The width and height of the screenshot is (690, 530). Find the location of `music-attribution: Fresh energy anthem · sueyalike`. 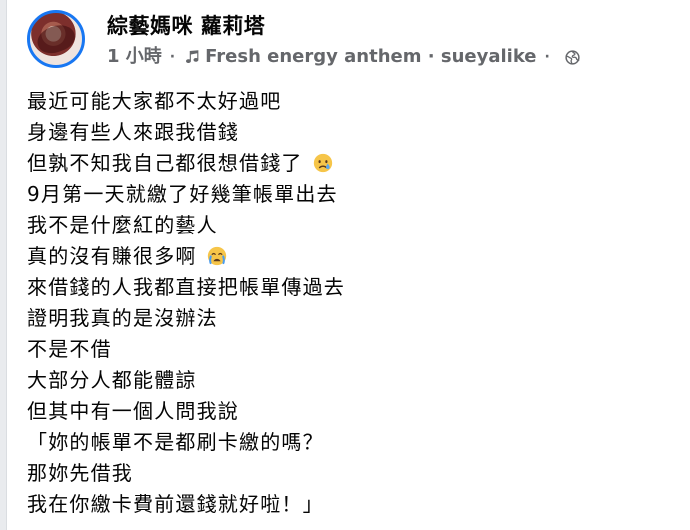

music-attribution: Fresh energy anthem · sueyalike is located at coordinates (370, 57).